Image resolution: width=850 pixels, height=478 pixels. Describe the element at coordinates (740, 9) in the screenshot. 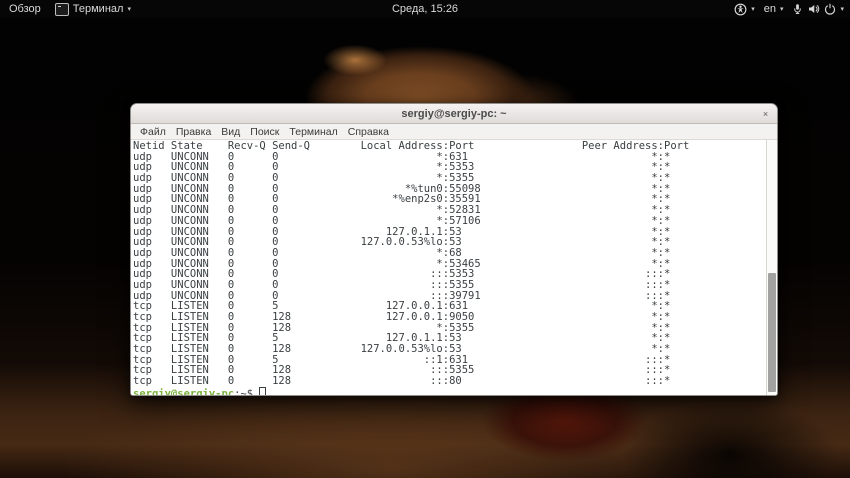

I see `accessibility-icon` at that location.